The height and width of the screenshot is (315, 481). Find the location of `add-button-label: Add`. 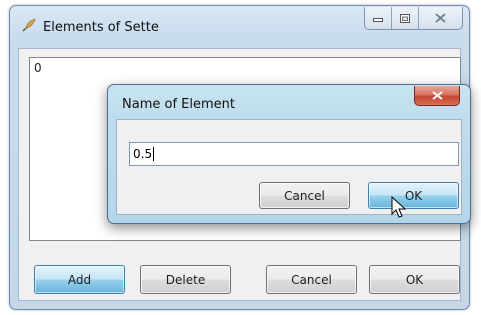

add-button-label: Add is located at coordinates (79, 279).